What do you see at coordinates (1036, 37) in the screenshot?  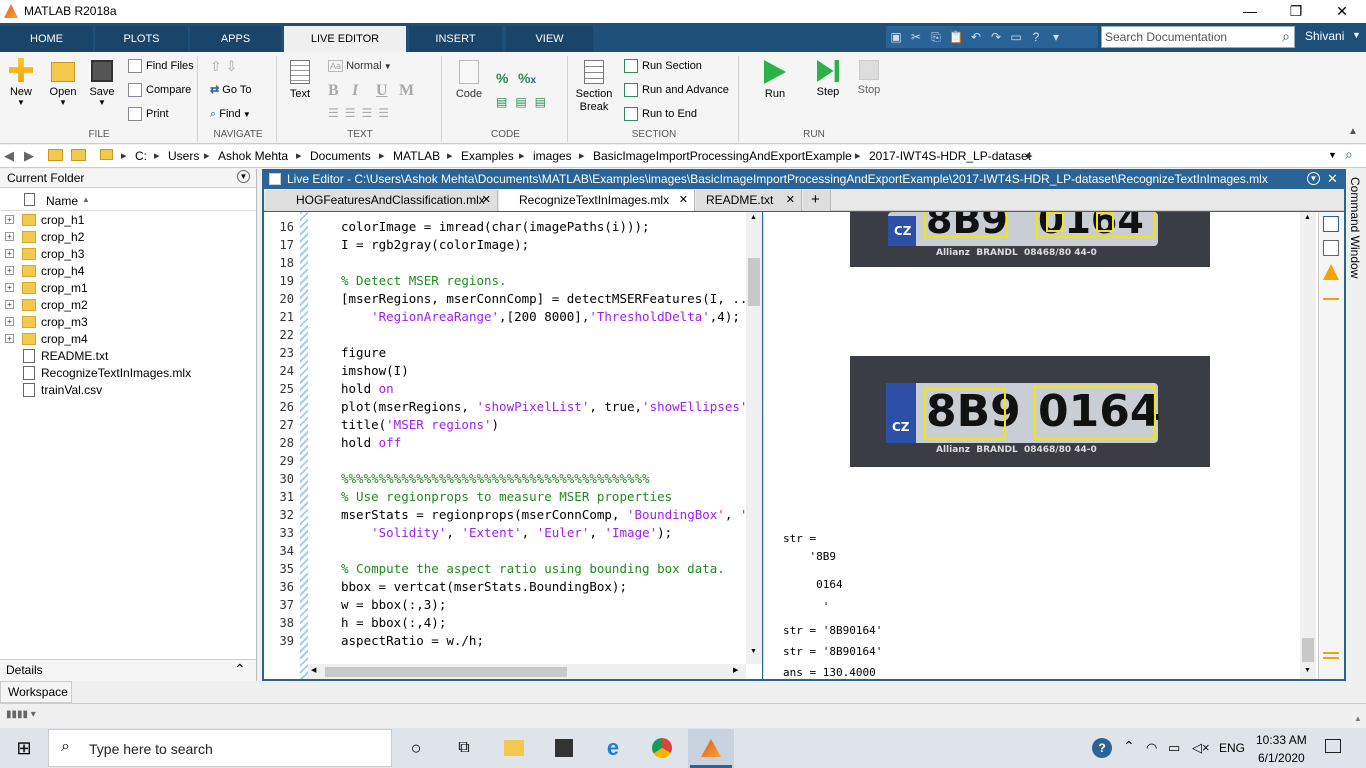 I see `help-icon: ?` at bounding box center [1036, 37].